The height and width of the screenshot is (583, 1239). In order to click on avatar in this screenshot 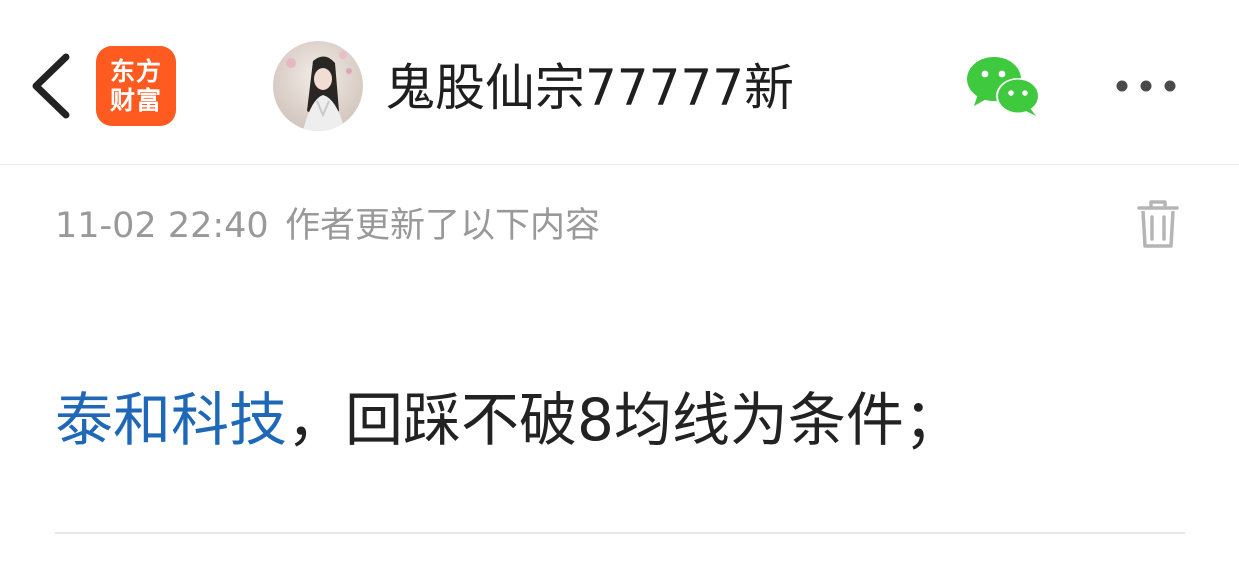, I will do `click(318, 86)`.